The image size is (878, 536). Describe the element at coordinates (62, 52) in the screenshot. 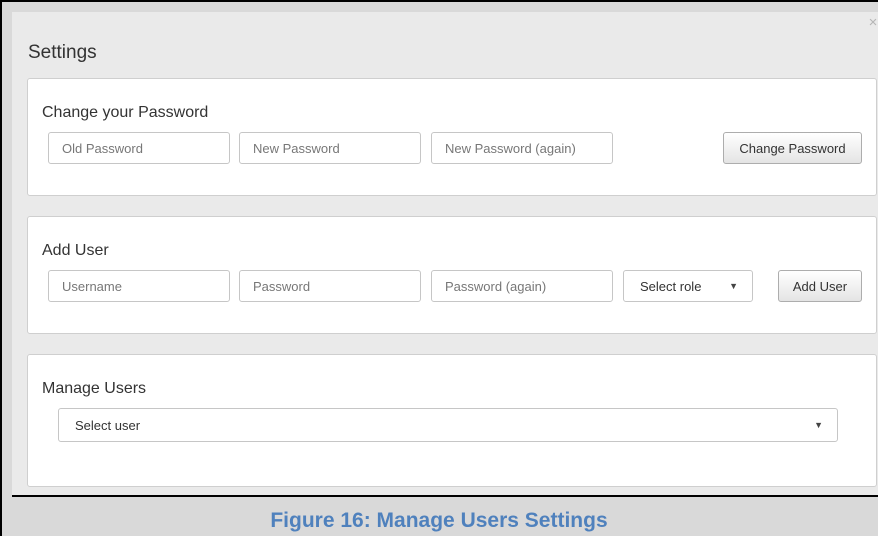

I see `page-title: Settings` at that location.